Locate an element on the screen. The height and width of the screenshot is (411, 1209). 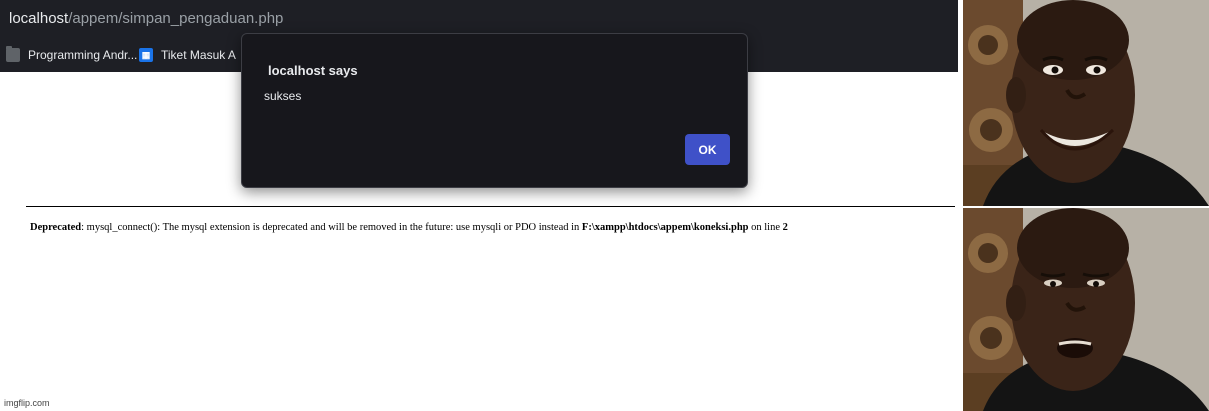
dialog-message: sukses is located at coordinates (283, 96).